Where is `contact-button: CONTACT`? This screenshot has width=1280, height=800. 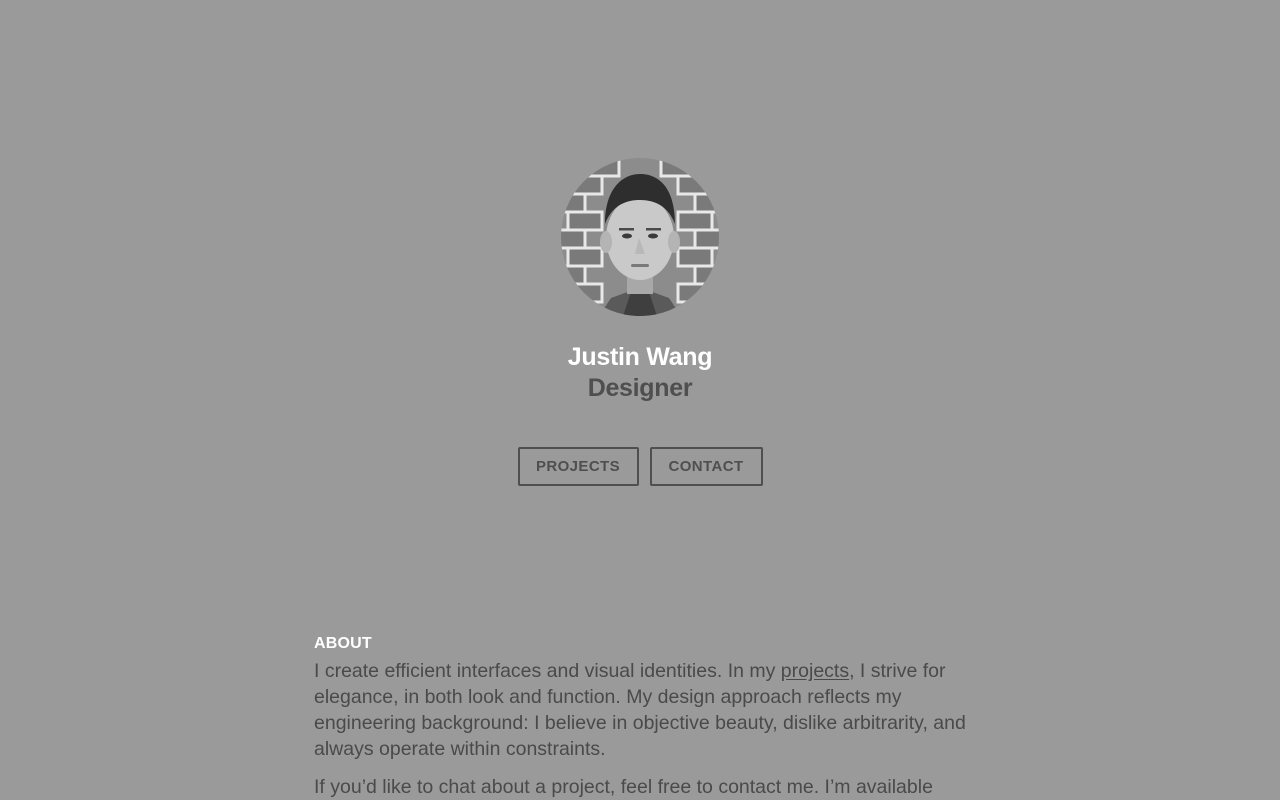 contact-button: CONTACT is located at coordinates (706, 466).